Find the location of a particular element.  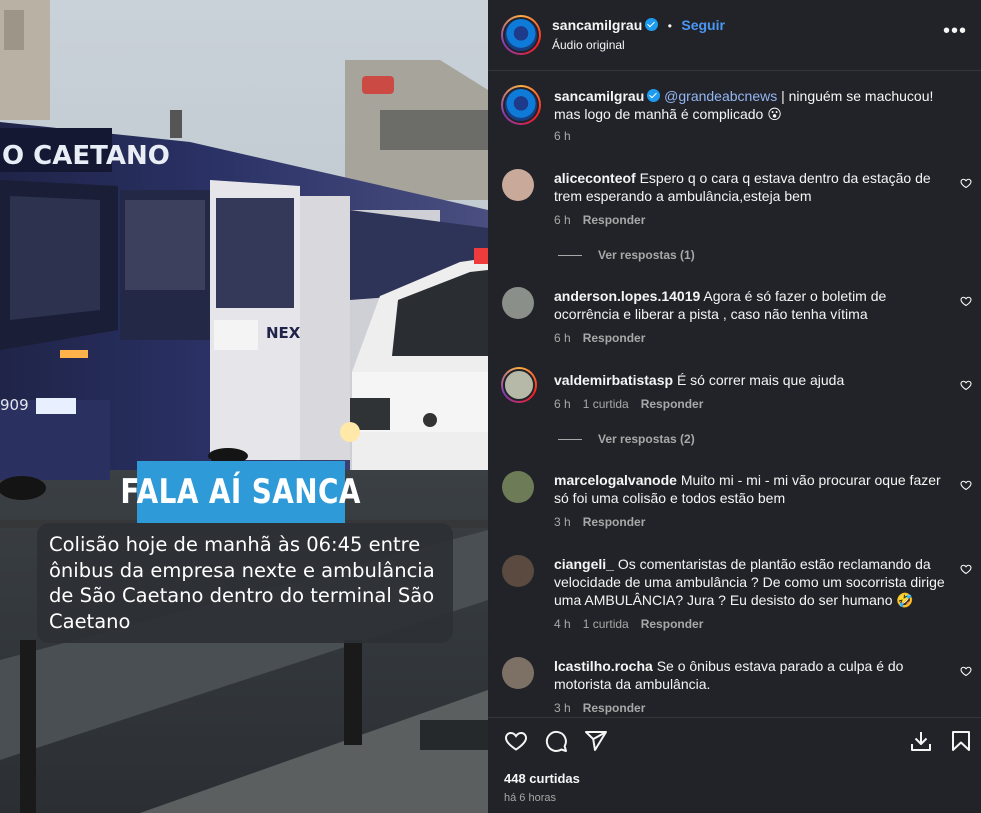

caption-time: 6 h is located at coordinates (562, 136).